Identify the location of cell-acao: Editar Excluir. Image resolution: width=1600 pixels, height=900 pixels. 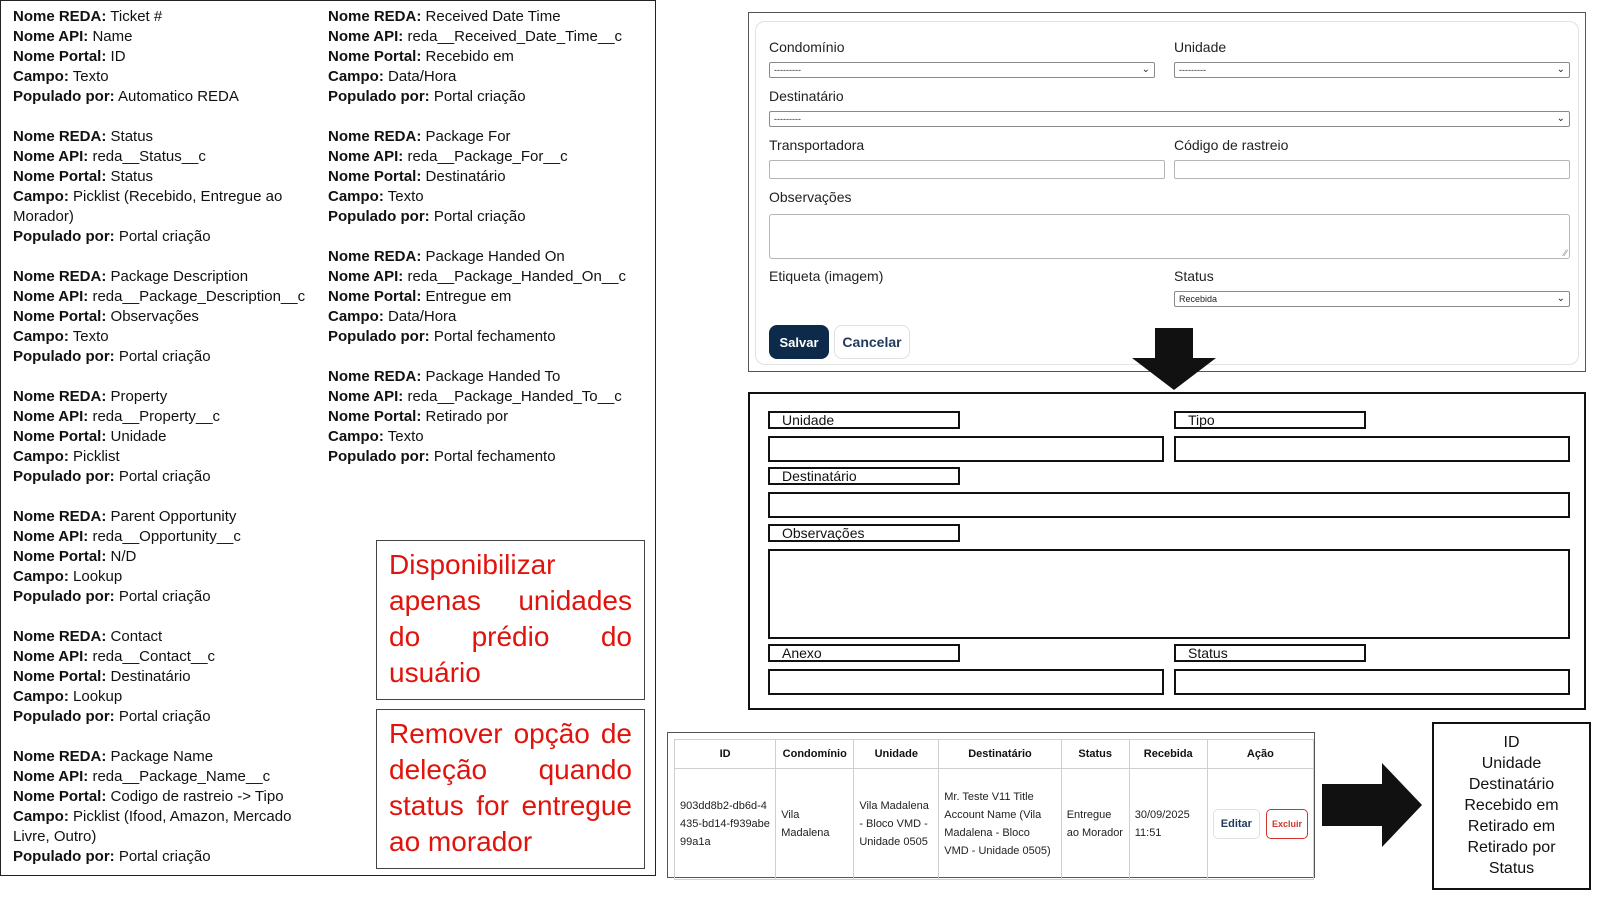
(1260, 824).